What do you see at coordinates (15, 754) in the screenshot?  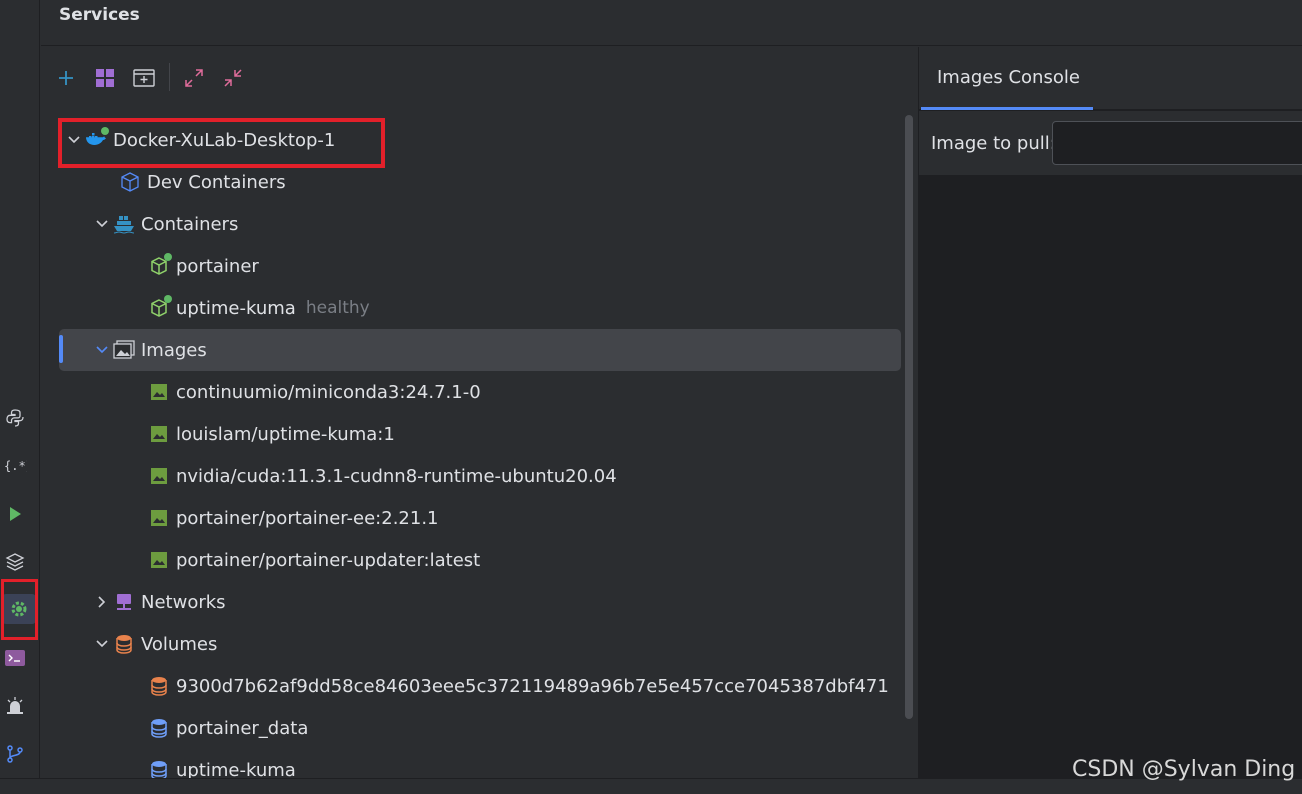 I see `git-icon` at bounding box center [15, 754].